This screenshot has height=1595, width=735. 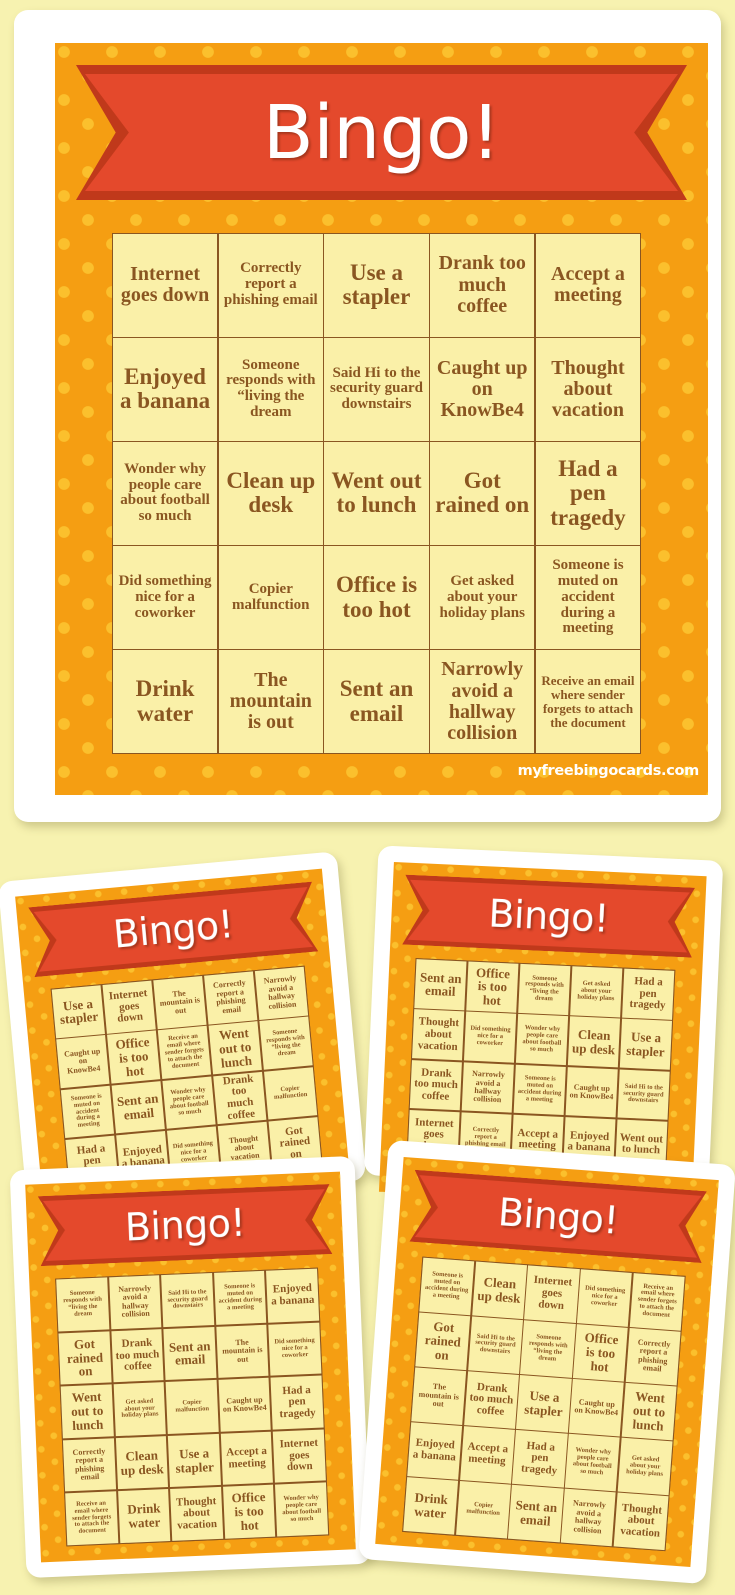 I want to click on site-credit-link: myfreebingocards.com, so click(x=609, y=771).